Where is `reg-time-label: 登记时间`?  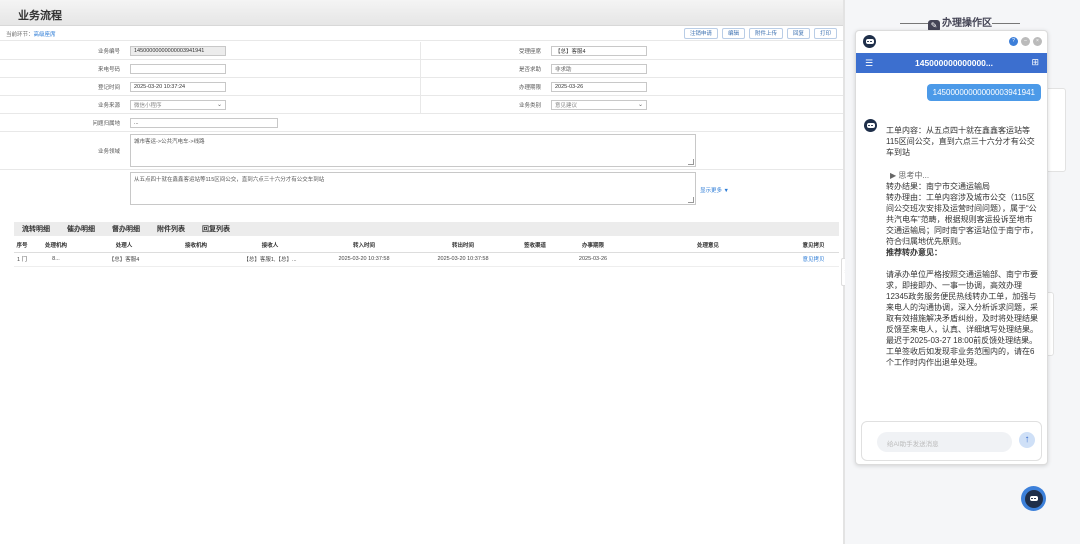
reg-time-label: 登记时间 is located at coordinates (108, 87).